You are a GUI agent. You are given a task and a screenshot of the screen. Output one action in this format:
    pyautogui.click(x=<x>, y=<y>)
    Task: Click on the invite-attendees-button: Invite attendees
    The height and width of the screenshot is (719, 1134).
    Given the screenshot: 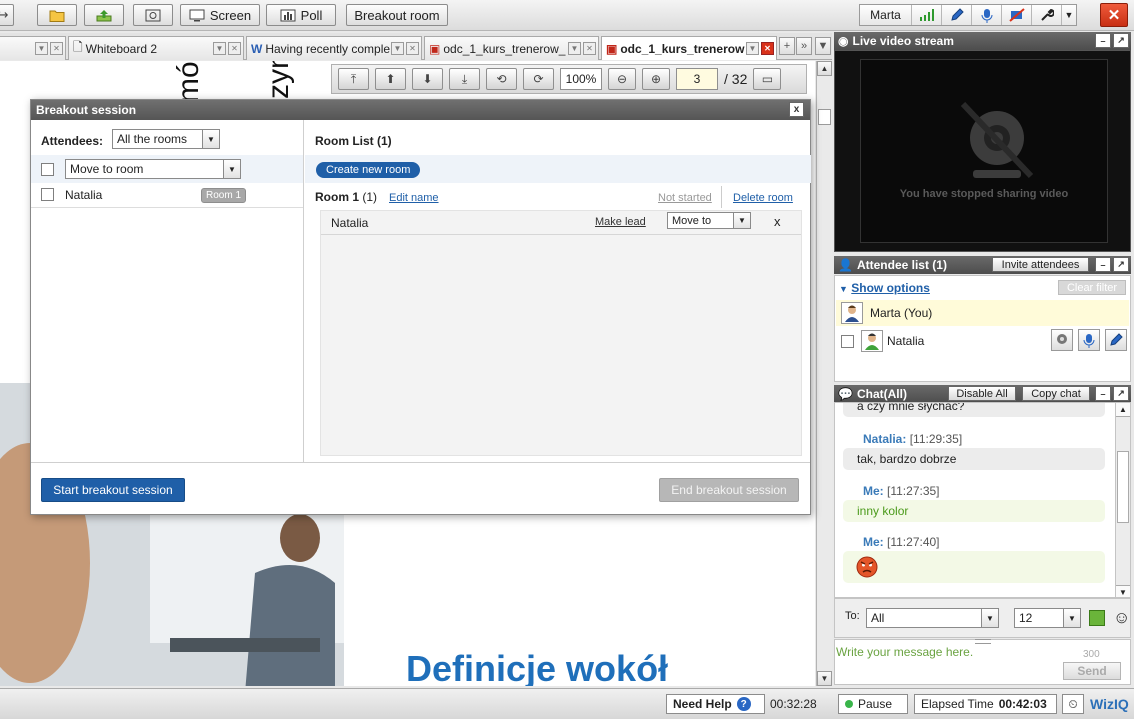 What is the action you would take?
    pyautogui.click(x=1040, y=264)
    